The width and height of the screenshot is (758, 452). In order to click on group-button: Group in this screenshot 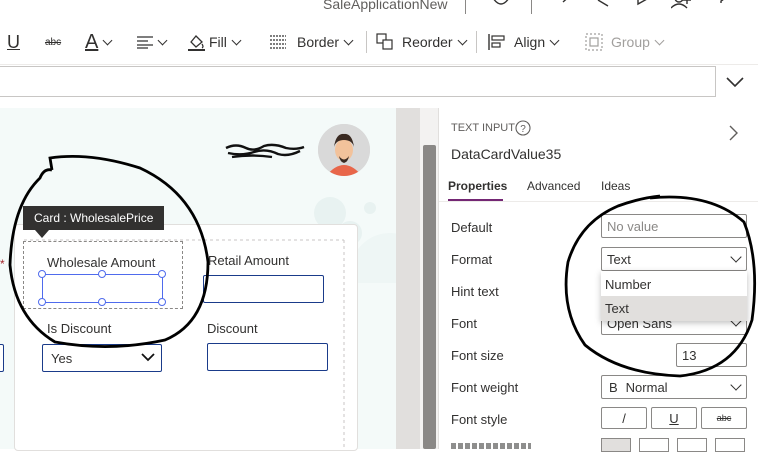, I will do `click(625, 42)`.